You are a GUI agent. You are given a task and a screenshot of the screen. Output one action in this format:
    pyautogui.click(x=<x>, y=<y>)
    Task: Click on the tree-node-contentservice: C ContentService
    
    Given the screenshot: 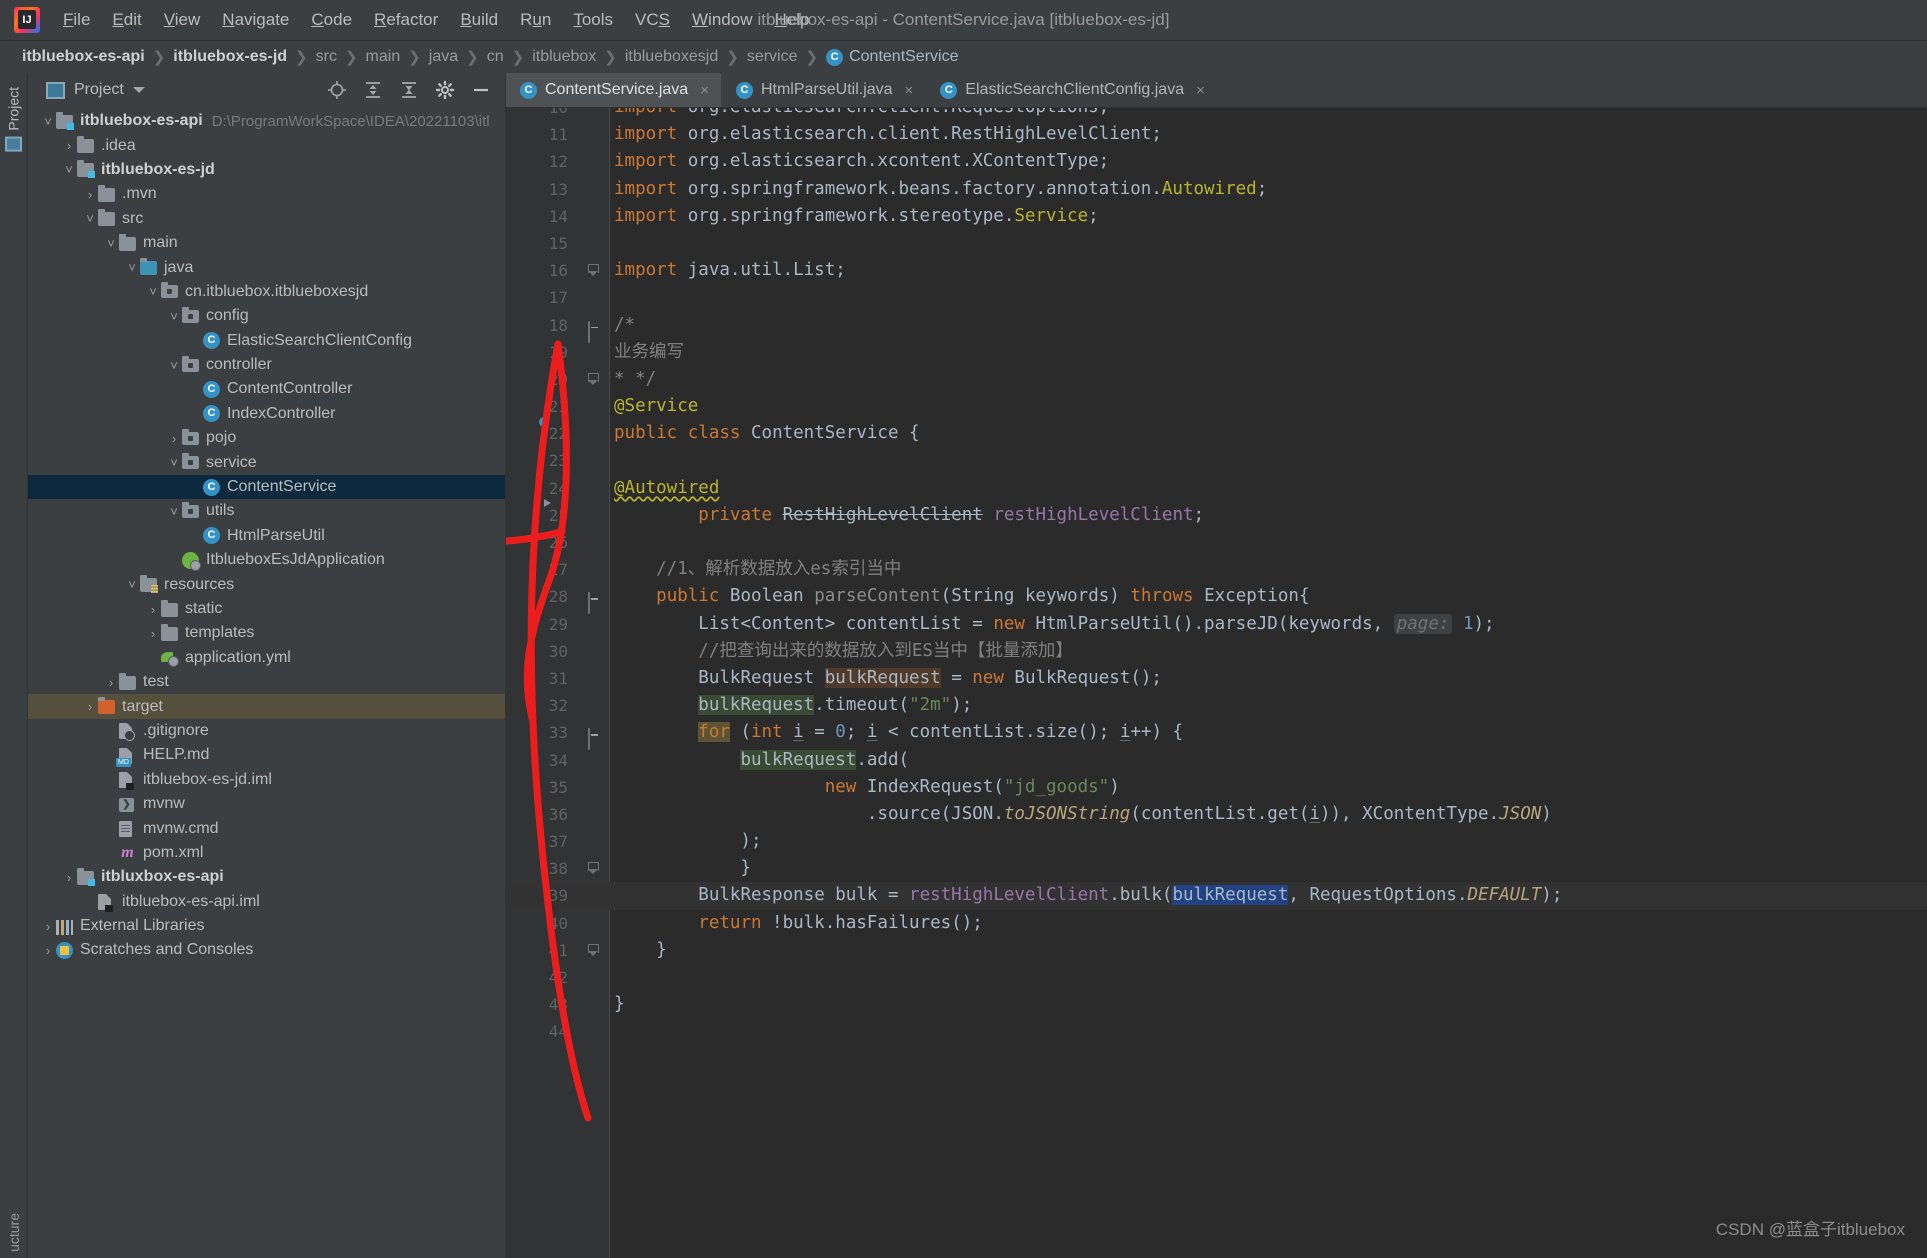 What is the action you would take?
    pyautogui.click(x=266, y=487)
    